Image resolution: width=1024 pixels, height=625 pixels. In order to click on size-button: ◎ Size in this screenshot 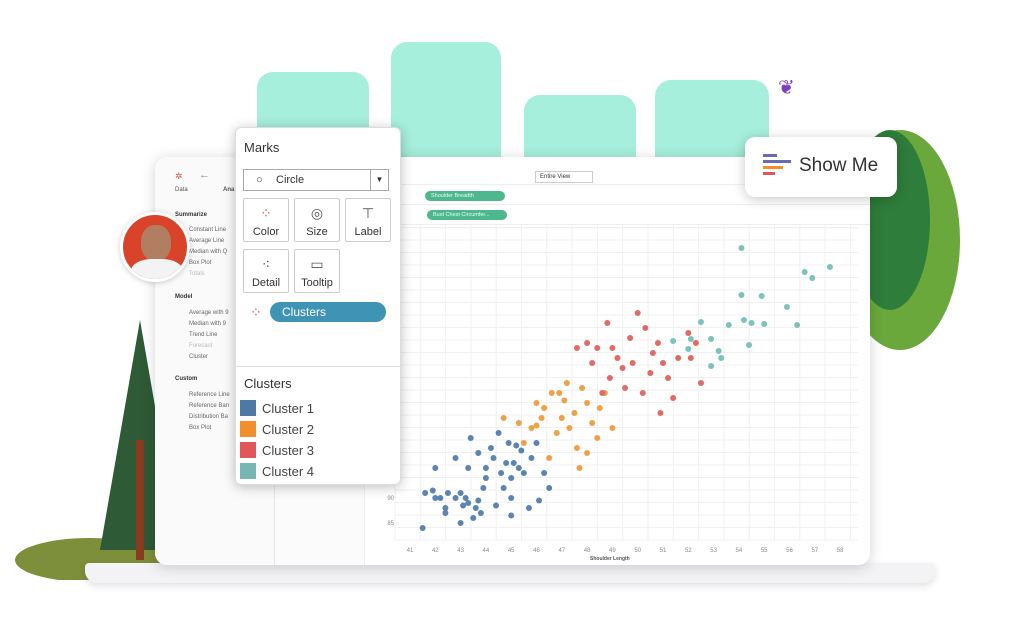, I will do `click(317, 220)`.